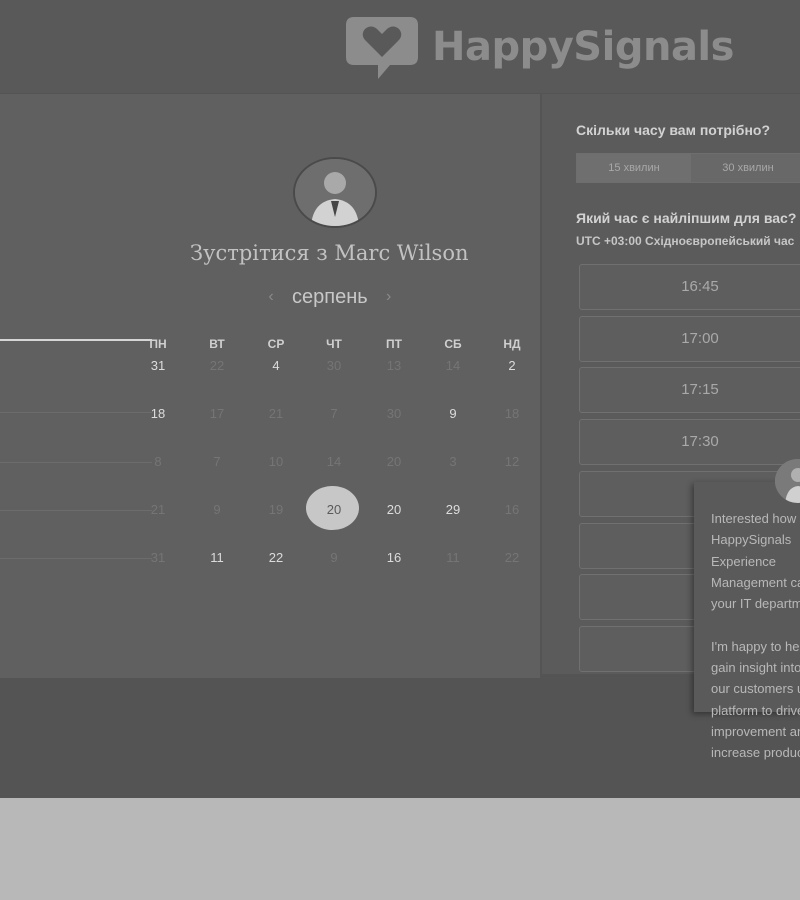 This screenshot has height=900, width=800. Describe the element at coordinates (217, 413) in the screenshot. I see `calendar-day: 17` at that location.